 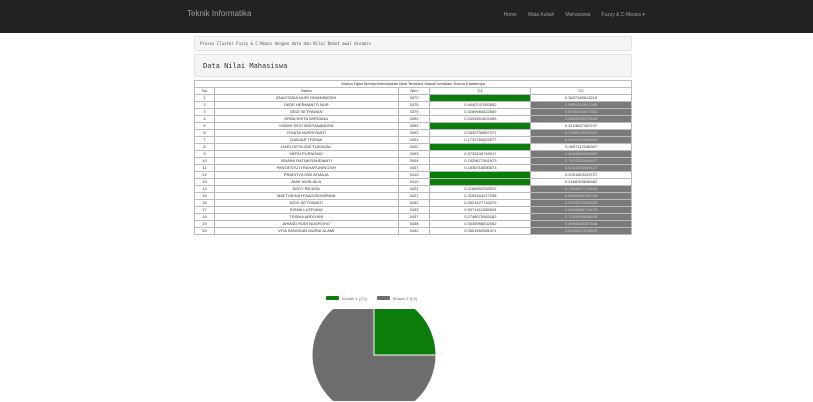 What do you see at coordinates (306, 182) in the screenshot?
I see `cell-nama: ANIK NURLAILA` at bounding box center [306, 182].